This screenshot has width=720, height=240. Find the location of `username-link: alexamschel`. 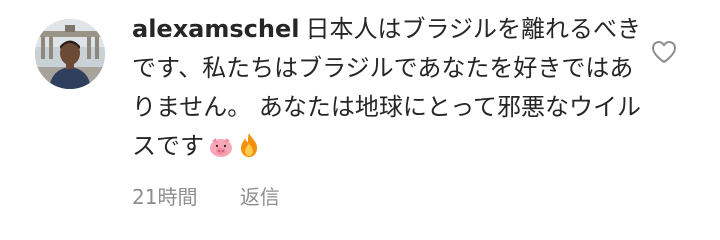

username-link: alexamschel is located at coordinates (215, 29).